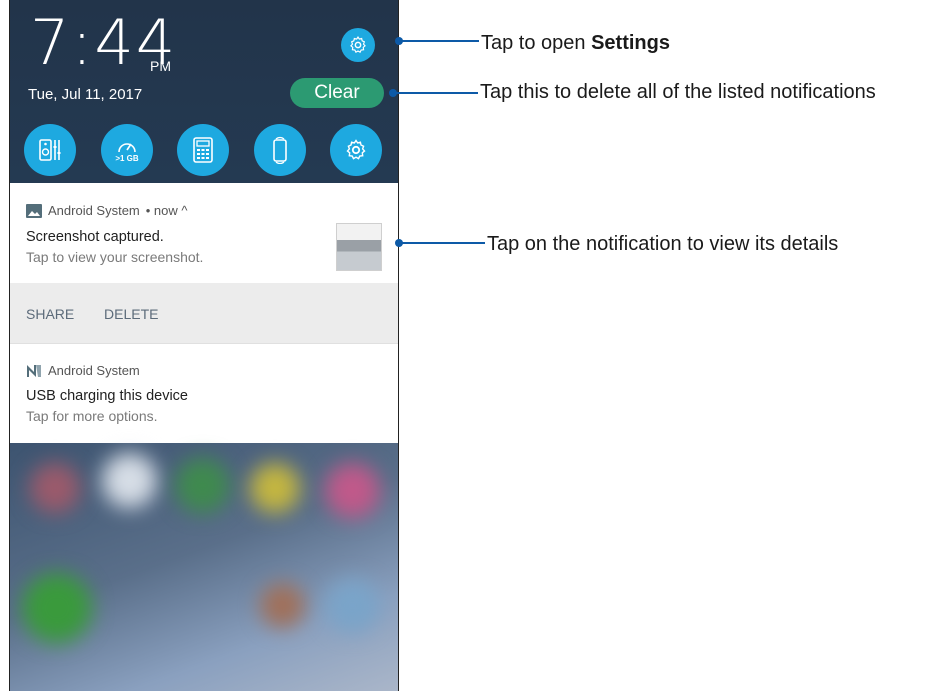 This screenshot has height=691, width=935. What do you see at coordinates (85, 94) in the screenshot?
I see `date: Tue, Jul 11, 2017` at bounding box center [85, 94].